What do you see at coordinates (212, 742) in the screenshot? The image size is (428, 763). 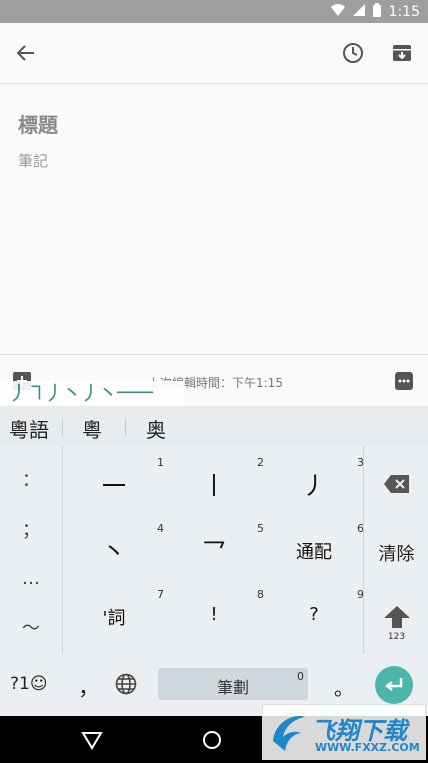 I see `home-nav-icon` at bounding box center [212, 742].